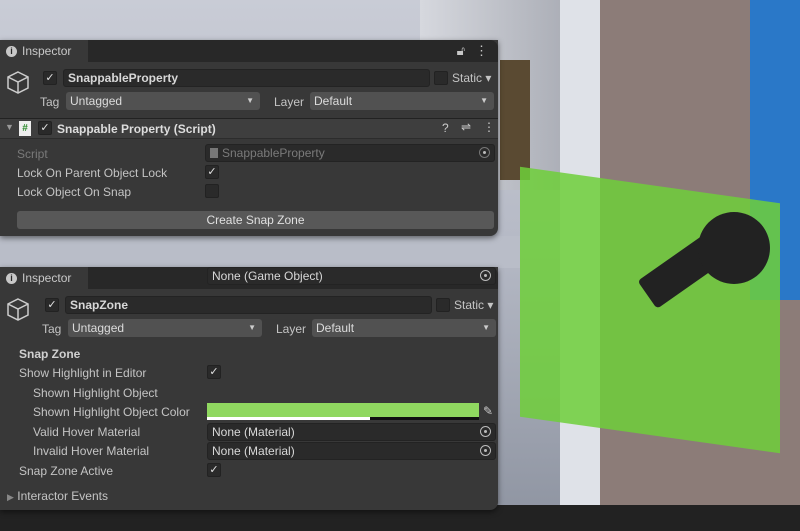 This screenshot has width=800, height=531. What do you see at coordinates (267, 276) in the screenshot?
I see `field-value: None (Game Object)` at bounding box center [267, 276].